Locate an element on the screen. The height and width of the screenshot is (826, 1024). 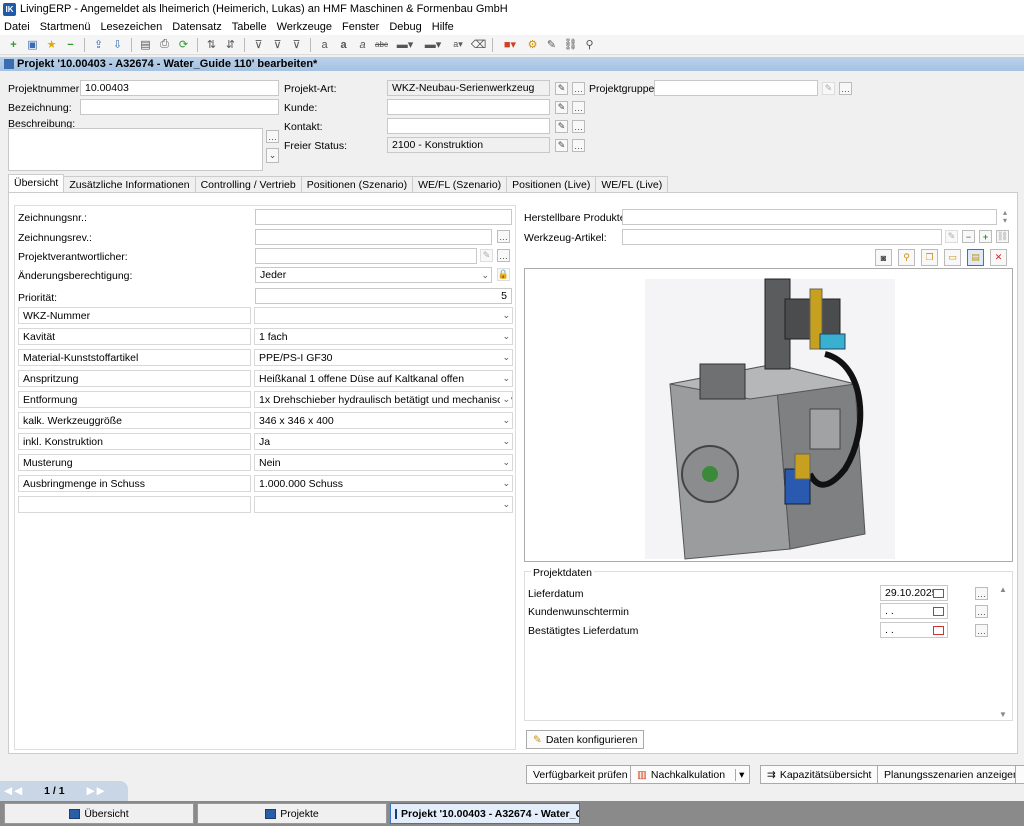
werkzeug-artikel-add-icon: + is located at coordinates (985, 236).